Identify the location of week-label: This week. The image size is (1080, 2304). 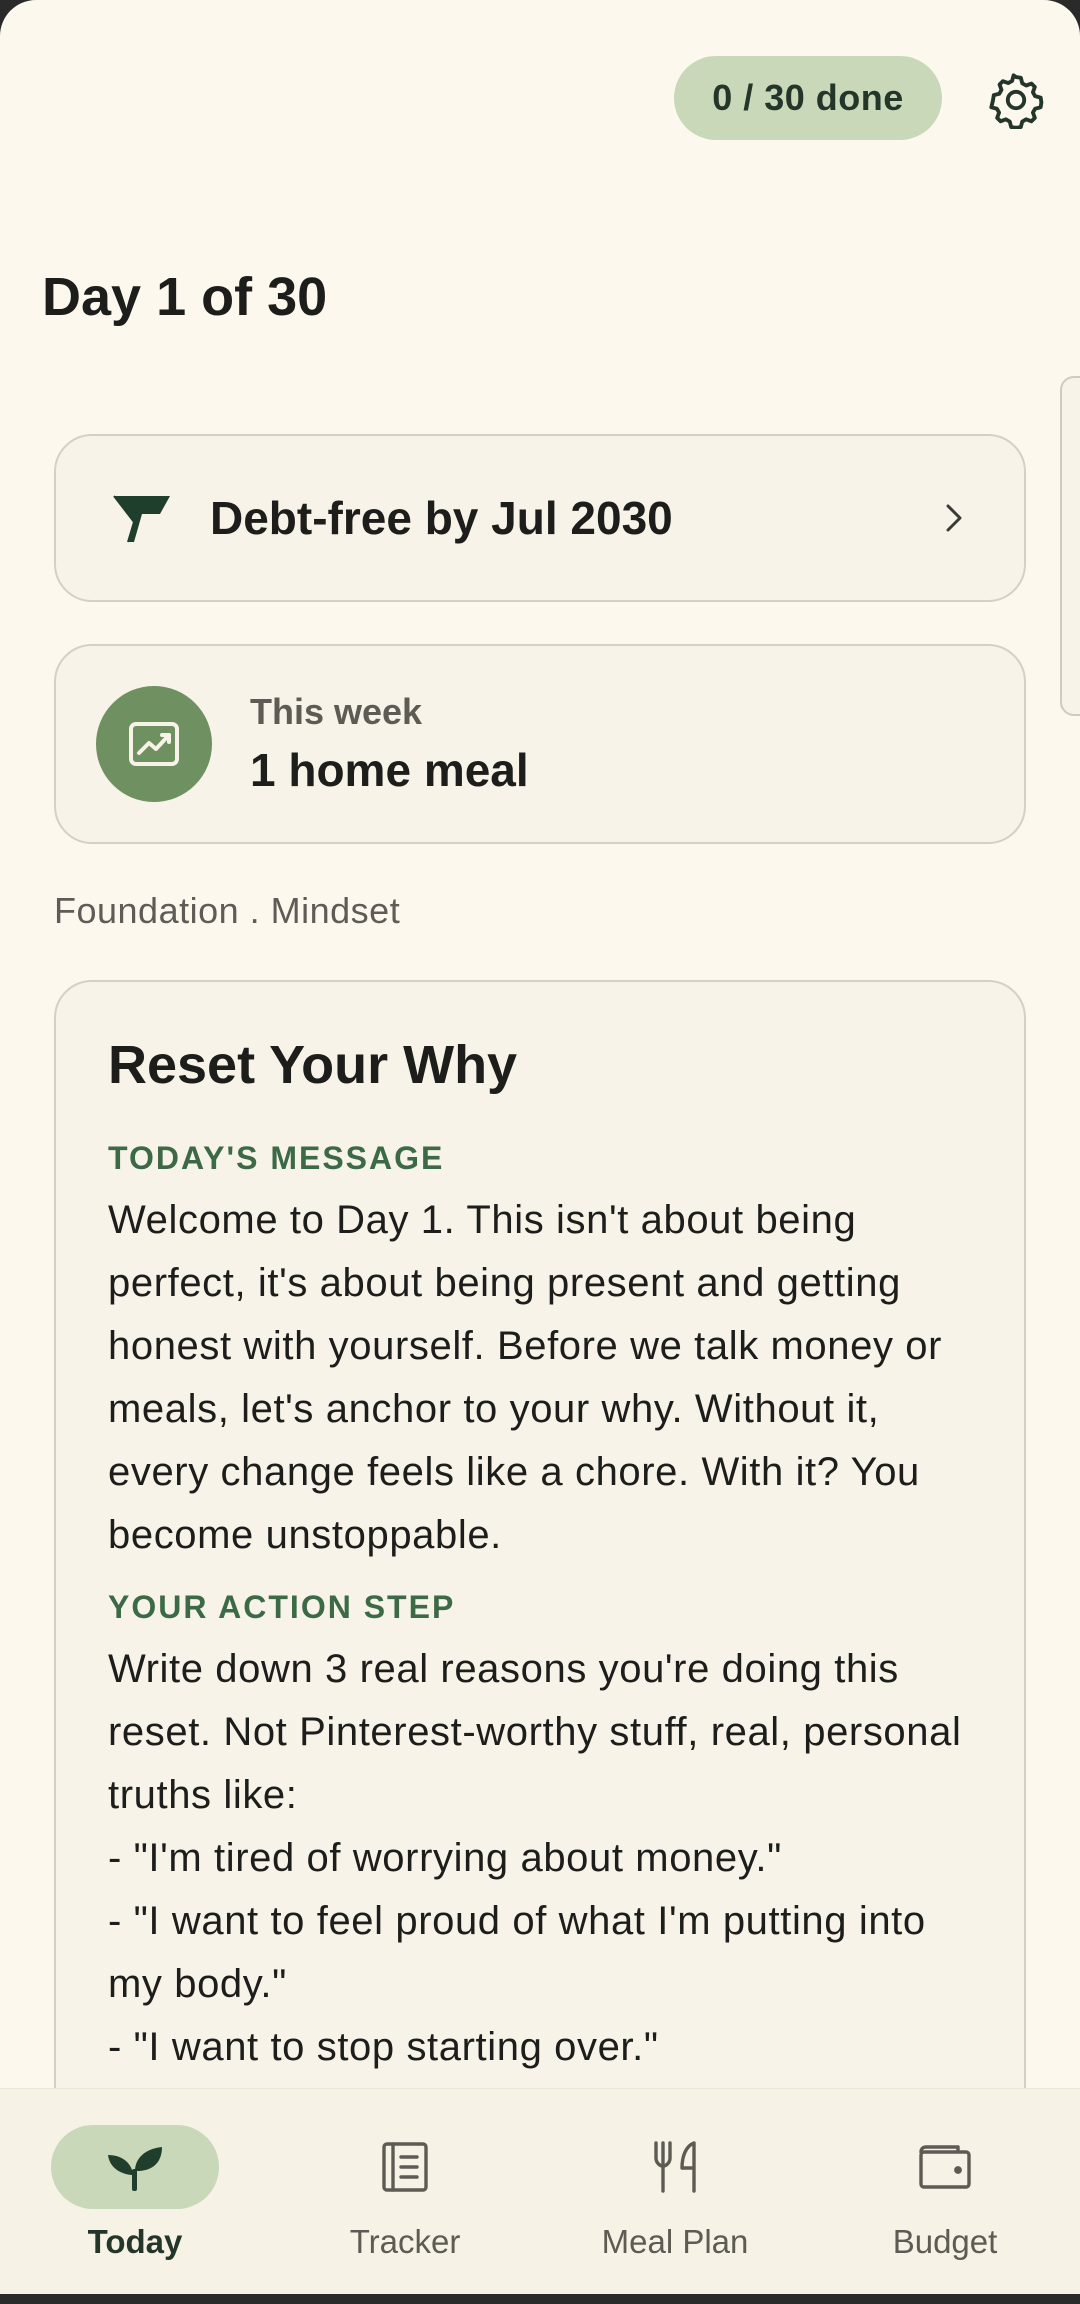
(336, 711).